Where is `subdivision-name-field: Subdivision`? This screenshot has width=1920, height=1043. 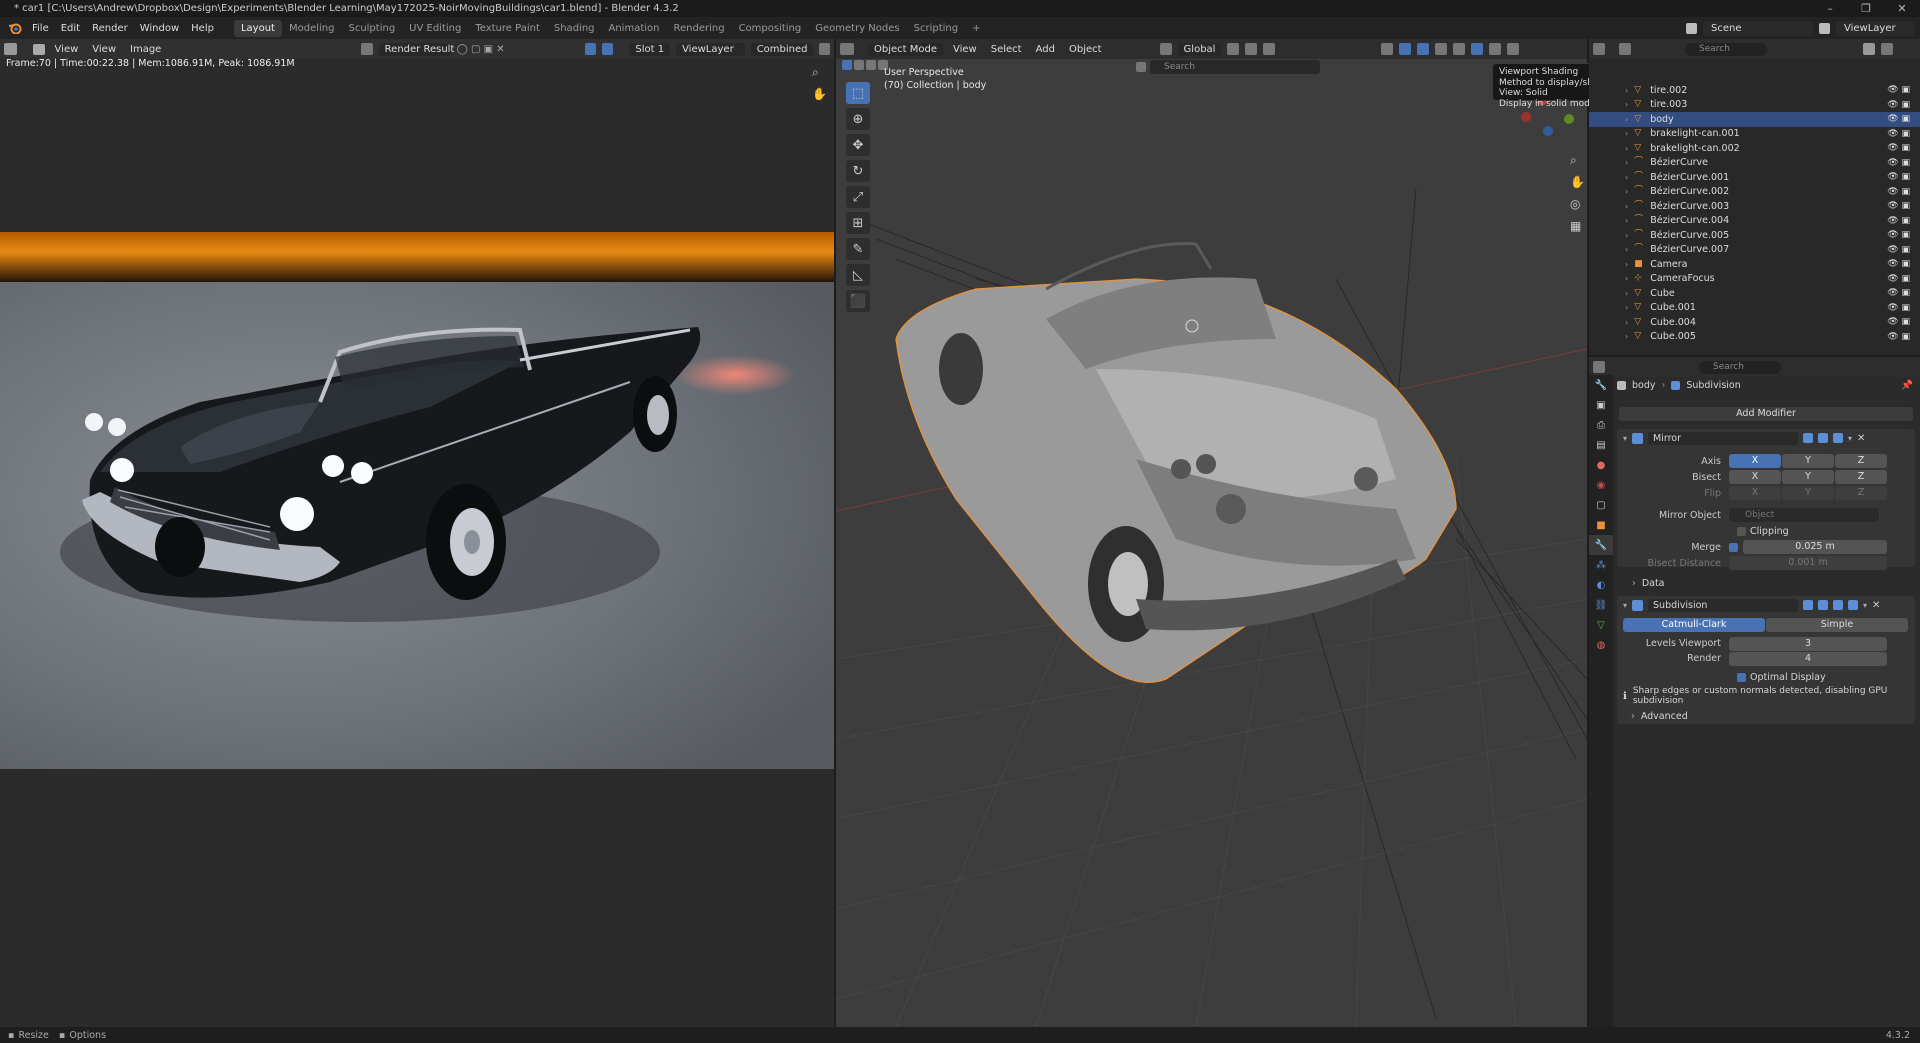 subdivision-name-field: Subdivision is located at coordinates (1723, 605).